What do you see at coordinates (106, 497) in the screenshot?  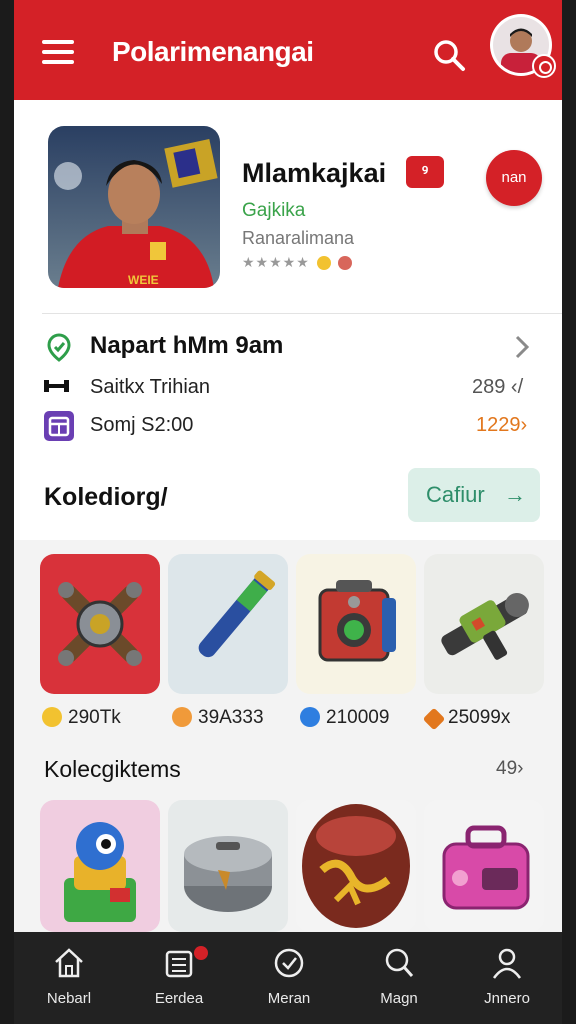 I see `section-title: Kolediorg/` at bounding box center [106, 497].